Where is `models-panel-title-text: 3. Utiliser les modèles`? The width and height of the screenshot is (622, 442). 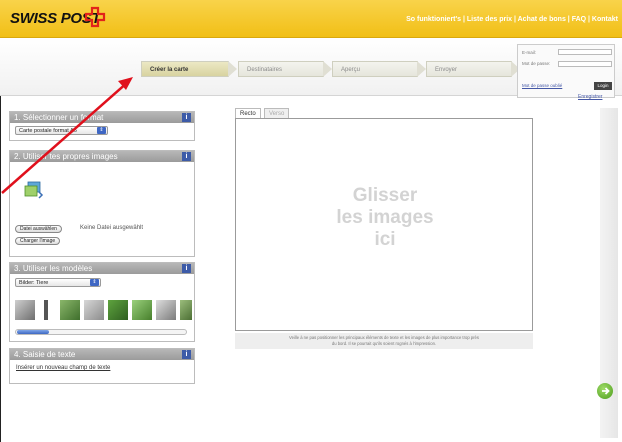 models-panel-title-text: 3. Utiliser les modèles is located at coordinates (53, 268).